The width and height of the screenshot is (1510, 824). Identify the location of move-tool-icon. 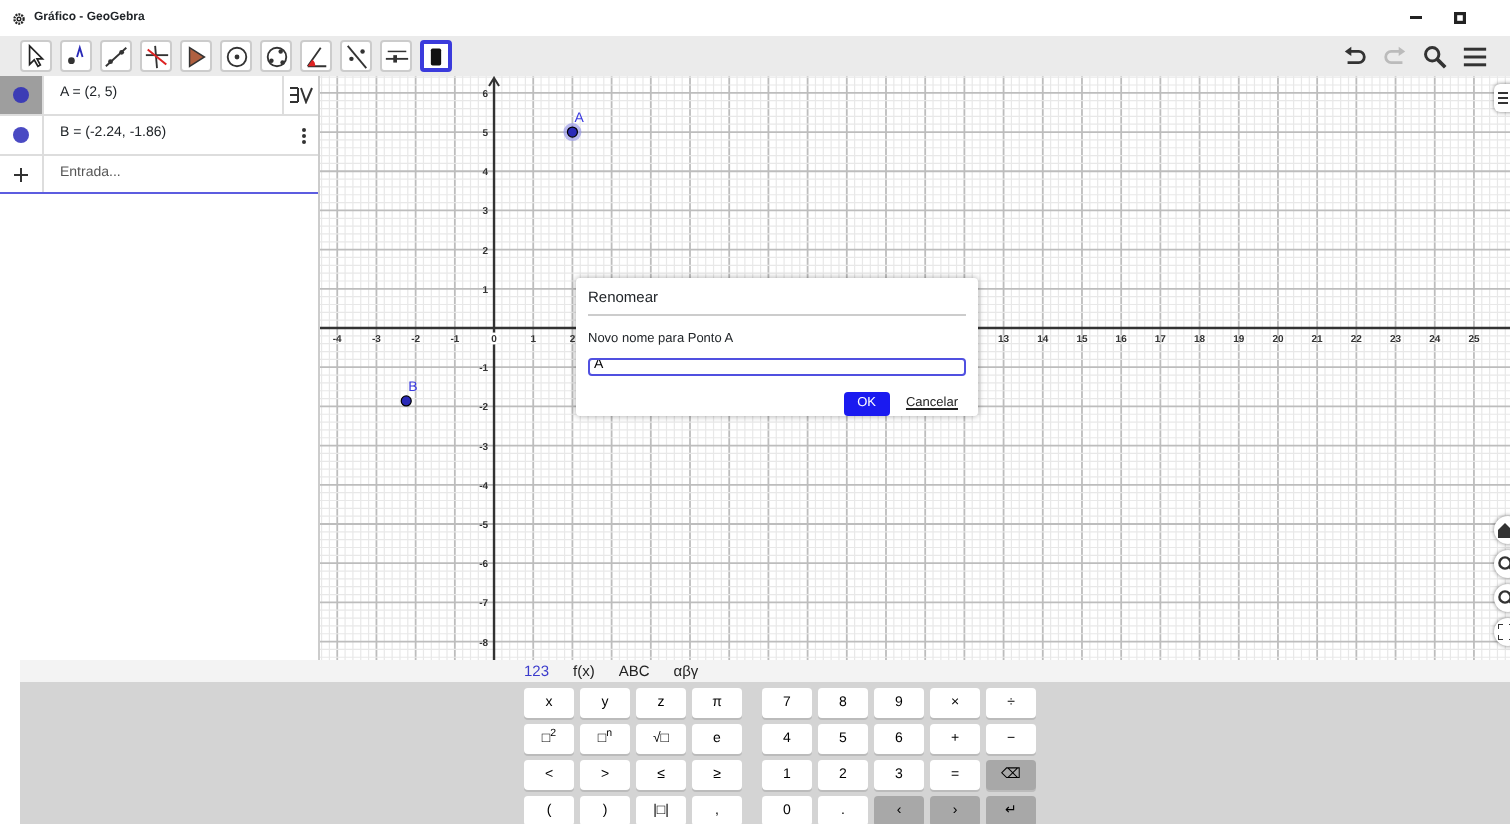
(36, 56).